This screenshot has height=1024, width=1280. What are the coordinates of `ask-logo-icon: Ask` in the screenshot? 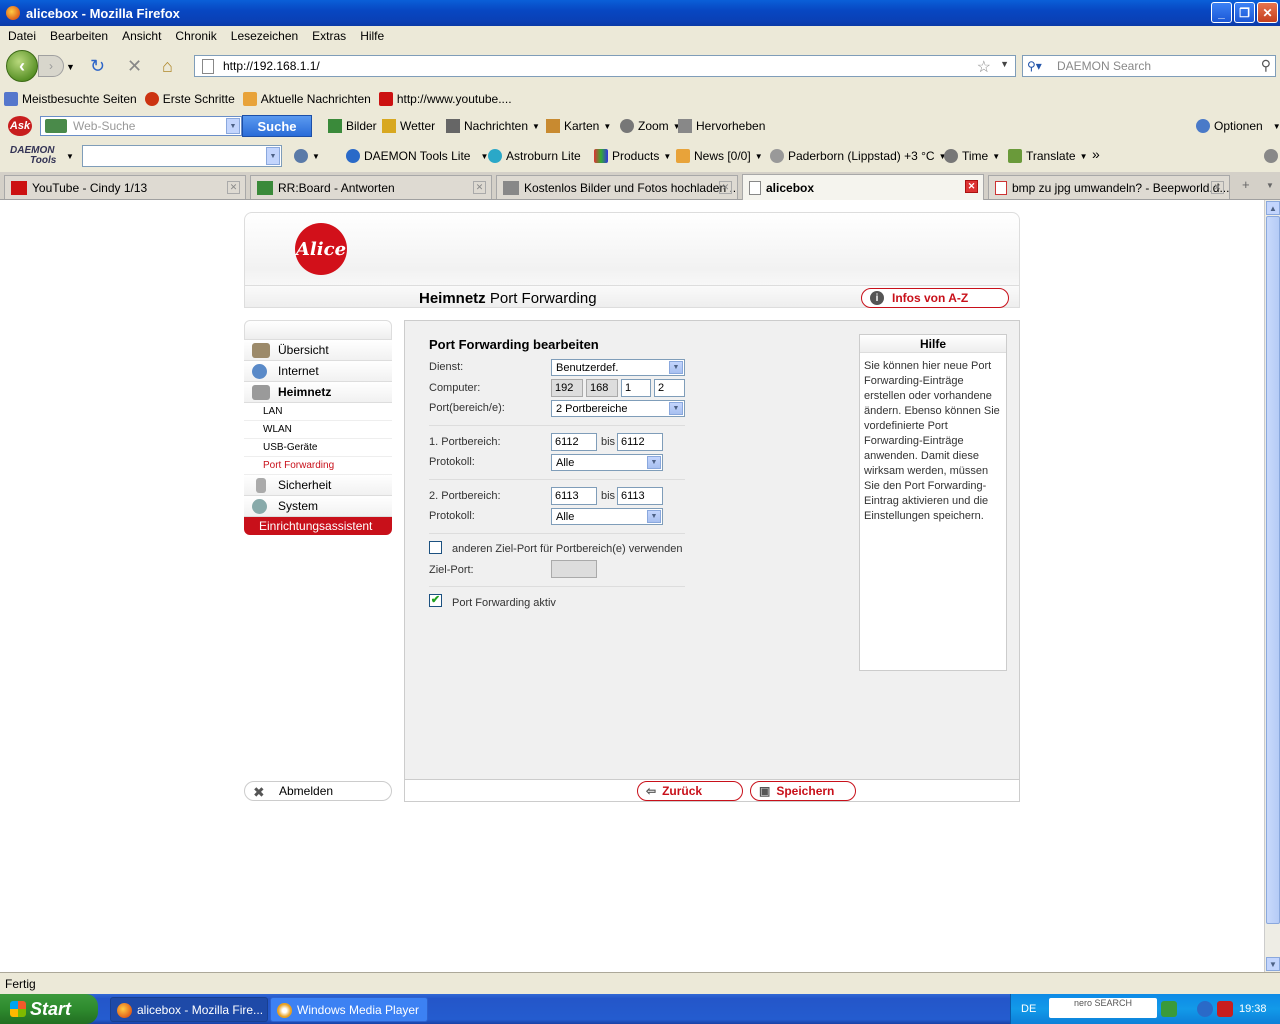 It's located at (20, 126).